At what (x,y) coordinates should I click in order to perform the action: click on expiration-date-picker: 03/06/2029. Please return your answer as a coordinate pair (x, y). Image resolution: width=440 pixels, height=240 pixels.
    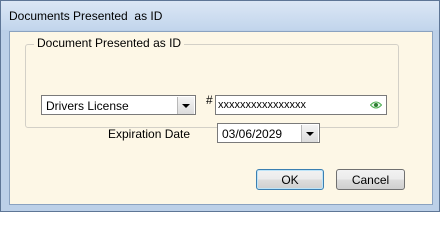
    Looking at the image, I should click on (268, 133).